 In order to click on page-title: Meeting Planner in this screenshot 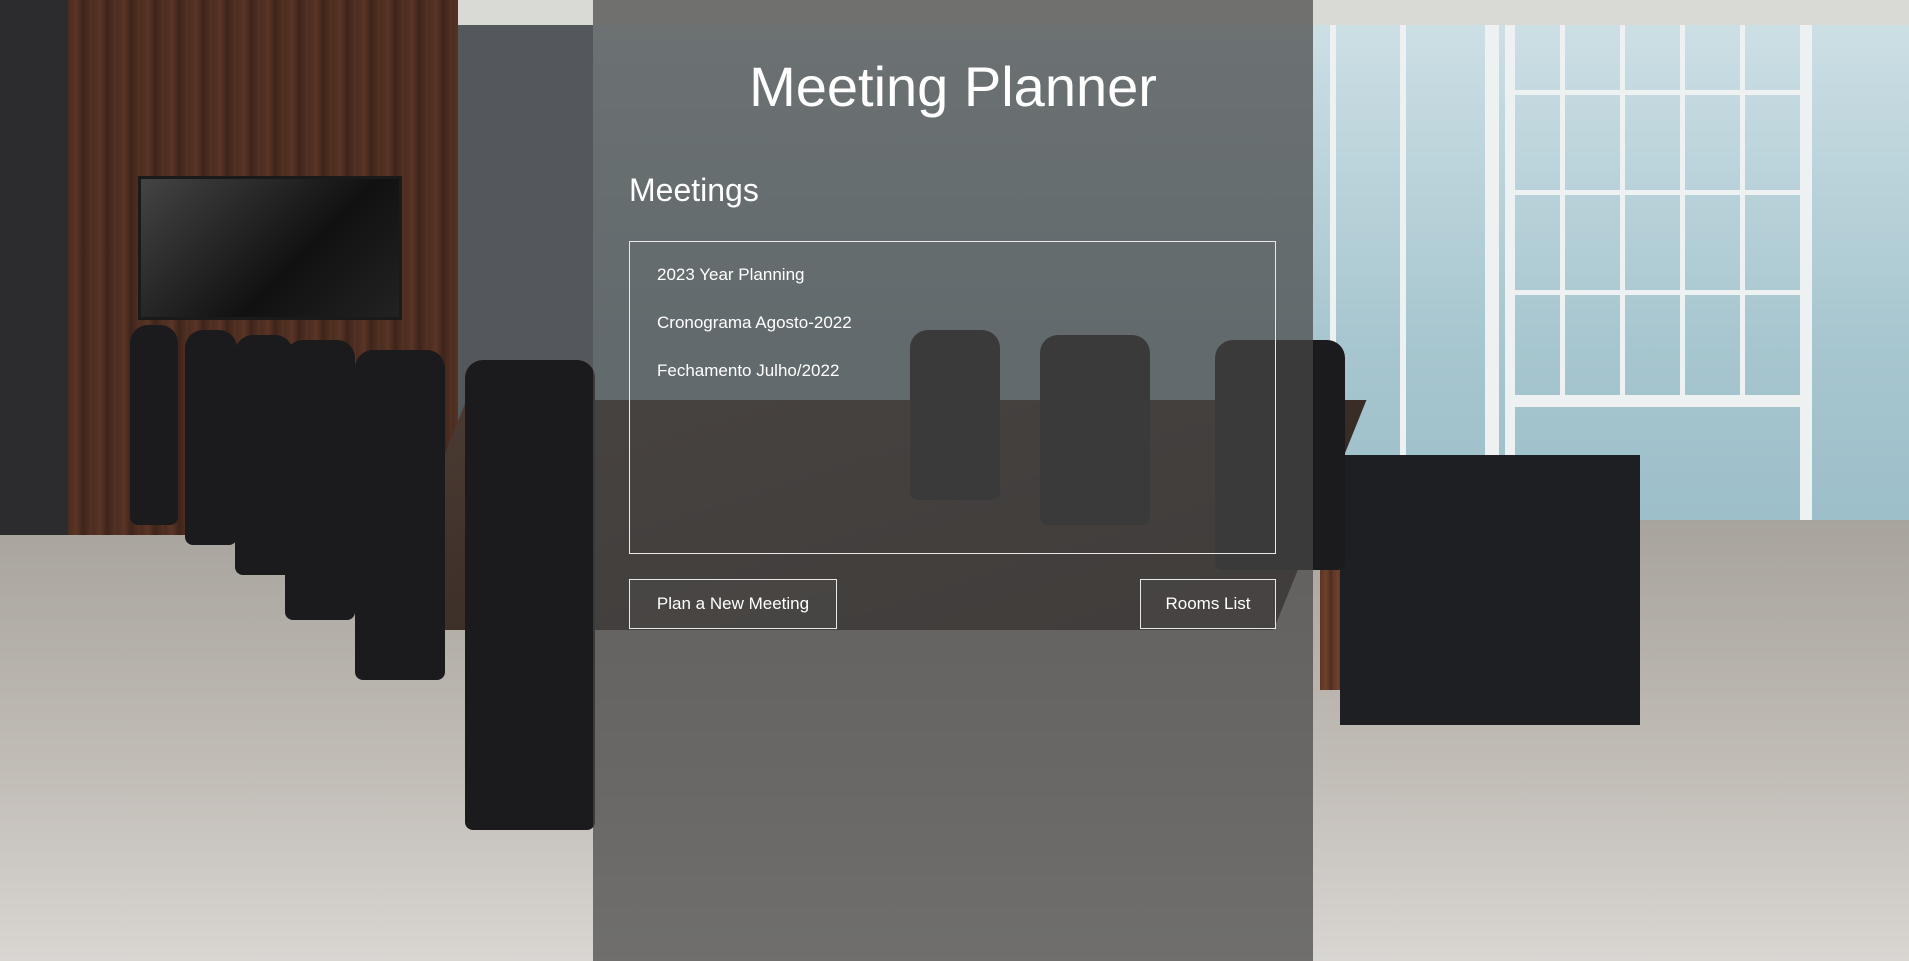, I will do `click(953, 86)`.